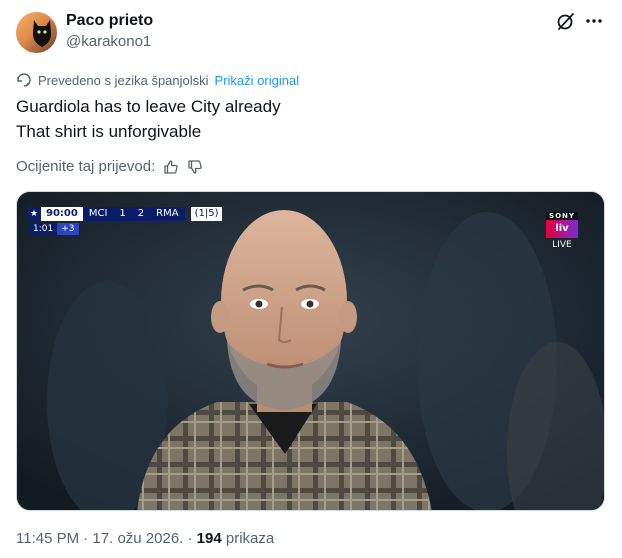 The width and height of the screenshot is (622, 558). What do you see at coordinates (209, 538) in the screenshot?
I see `views-count: 194` at bounding box center [209, 538].